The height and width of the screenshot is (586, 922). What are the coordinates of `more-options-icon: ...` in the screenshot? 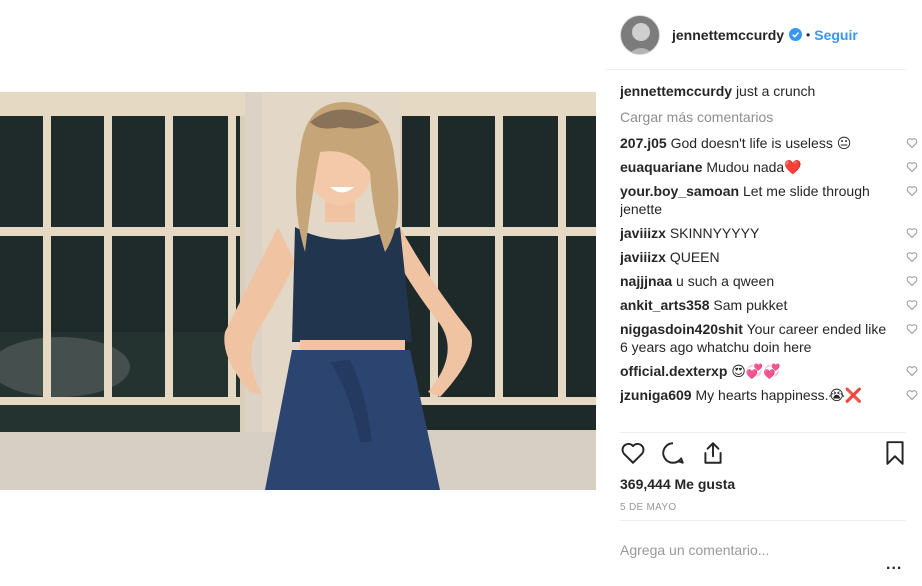 It's located at (894, 565).